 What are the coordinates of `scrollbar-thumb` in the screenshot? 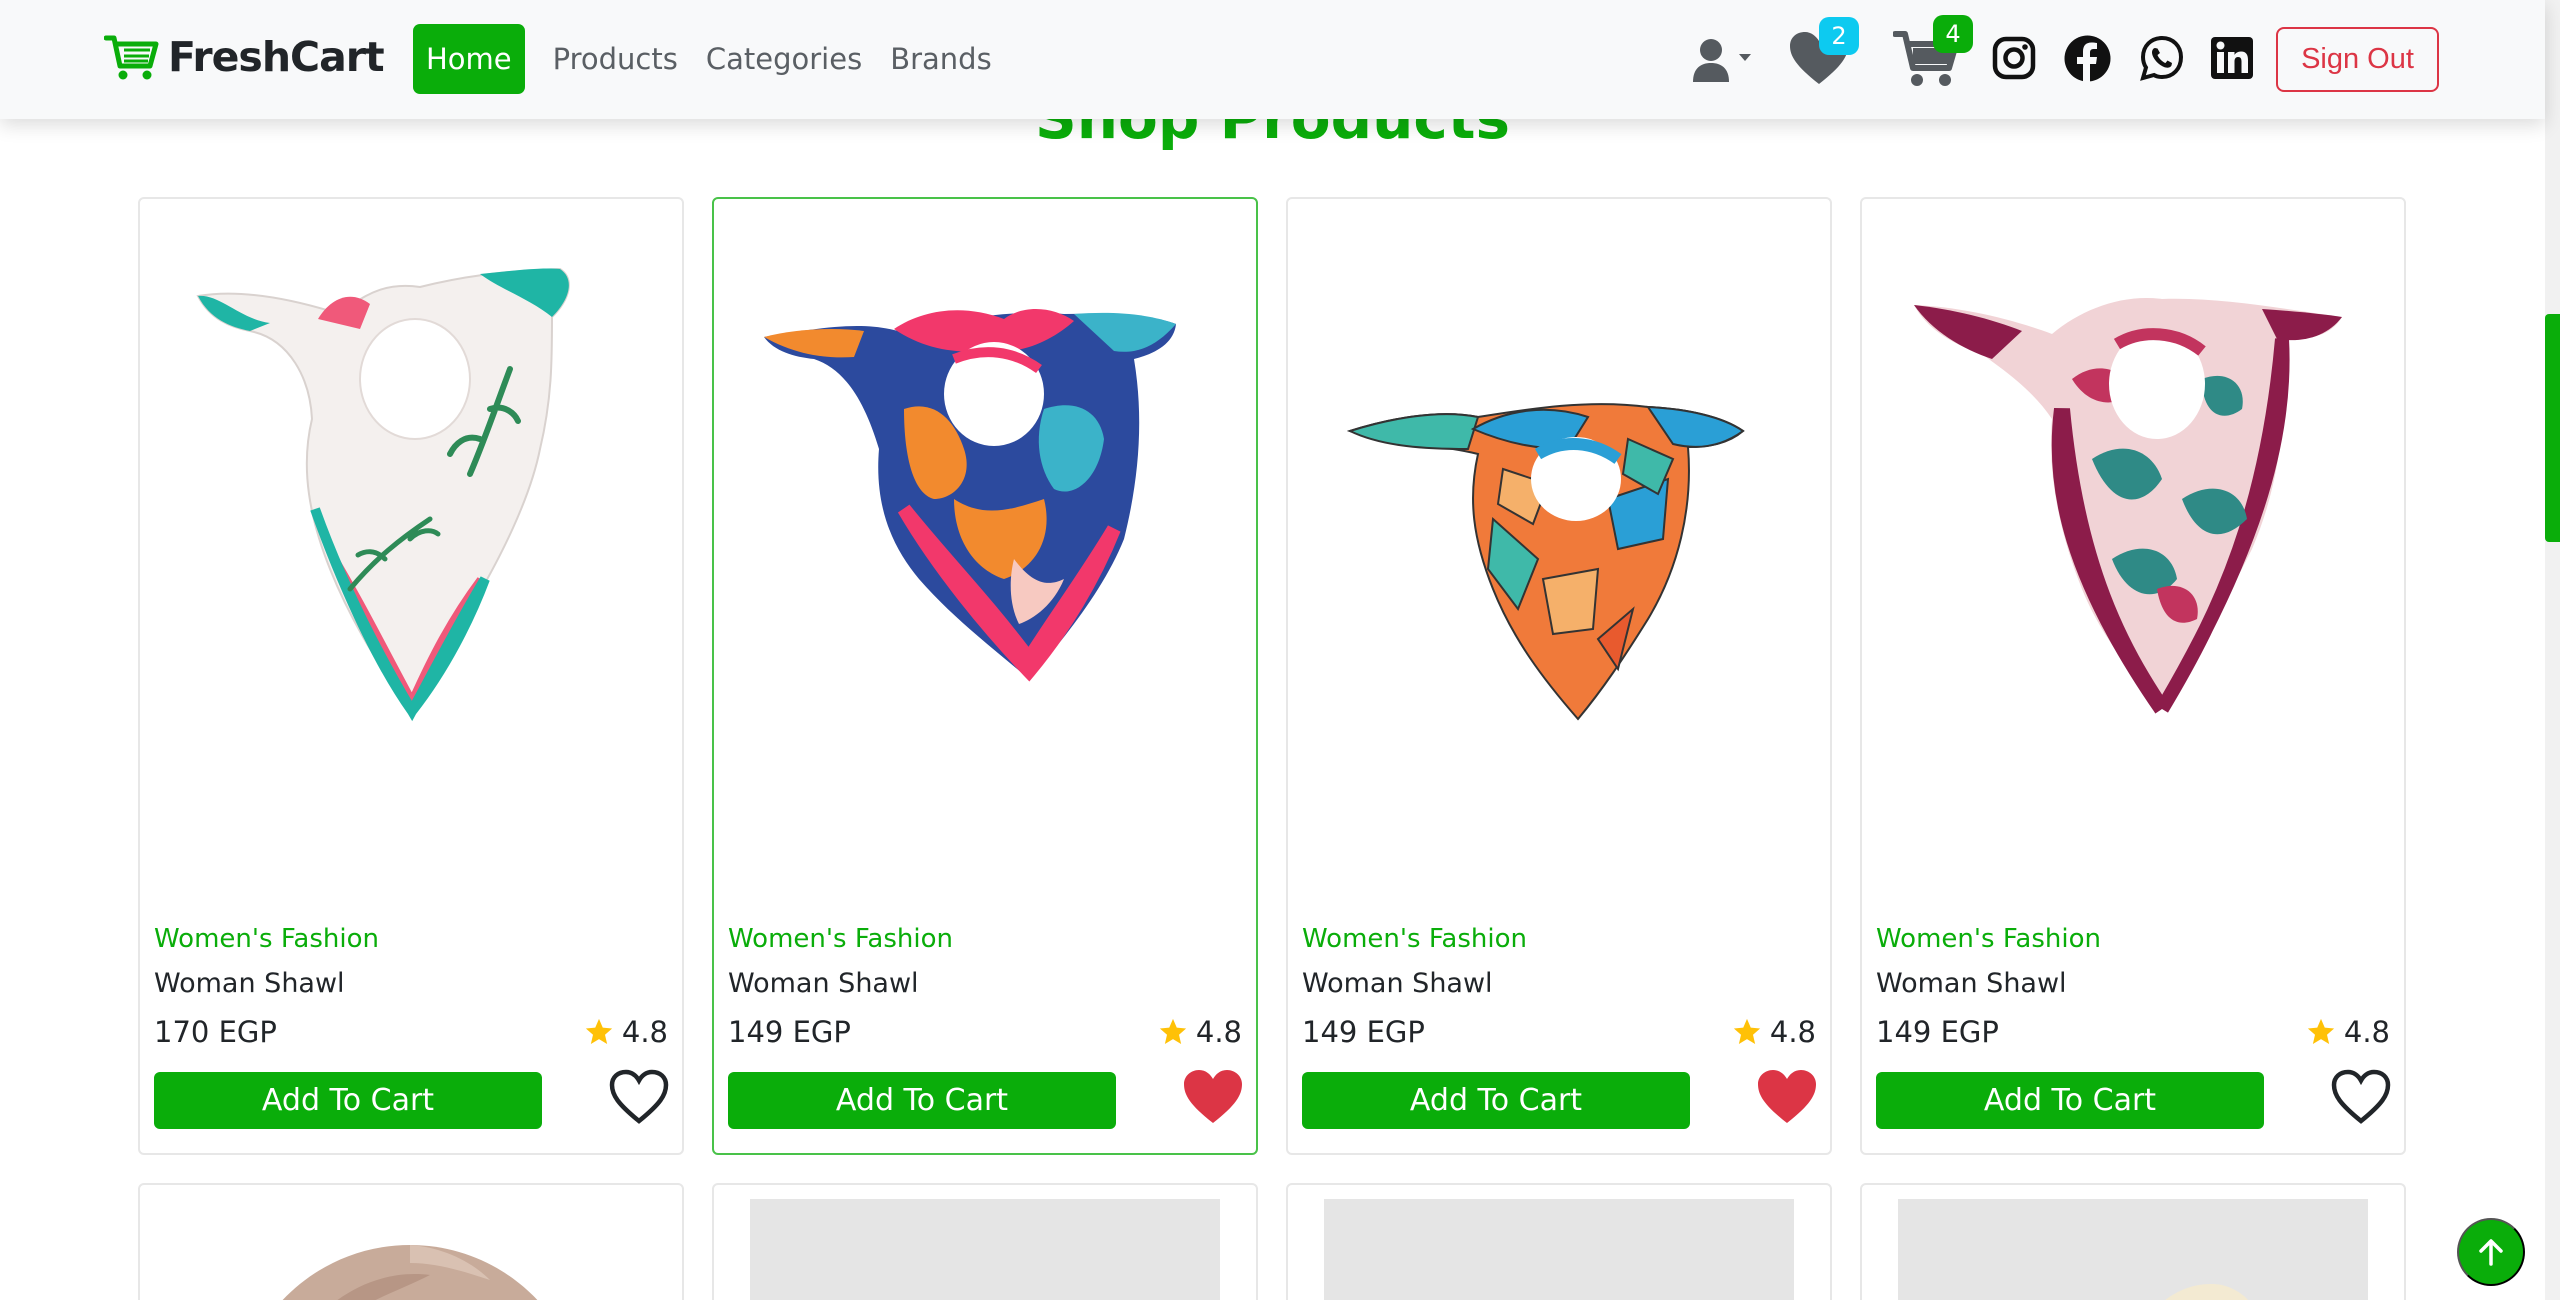 It's located at (2552, 428).